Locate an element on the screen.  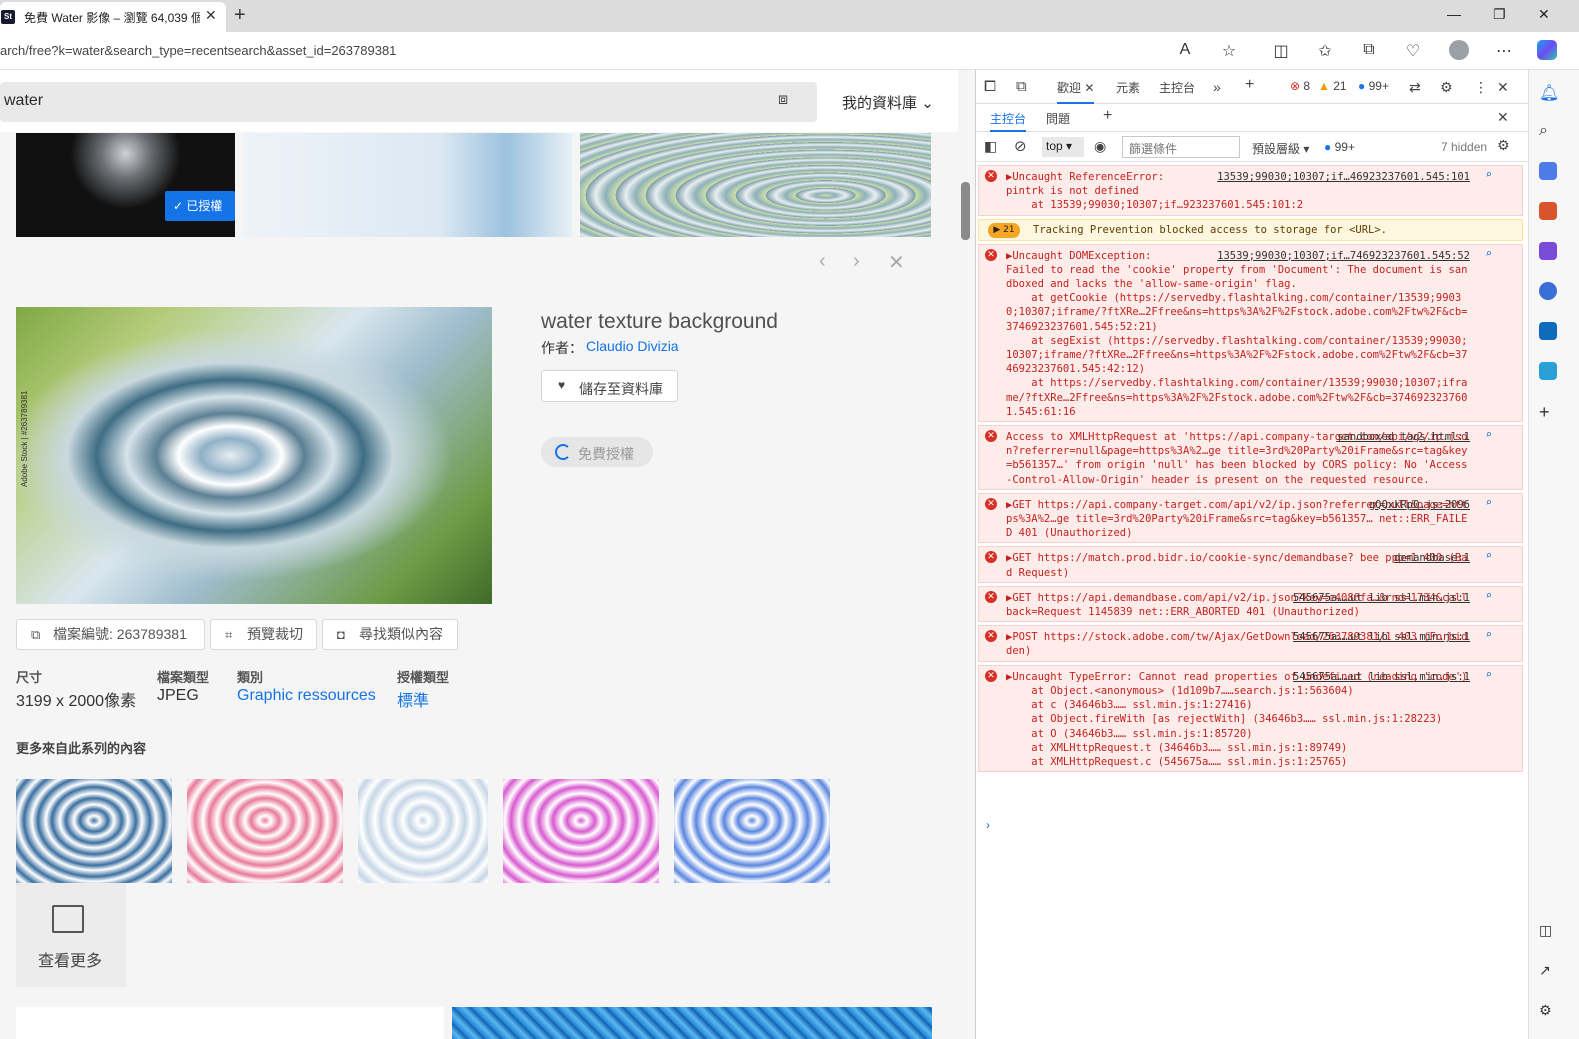
warning-counter: ▲ 21 is located at coordinates (1332, 86).